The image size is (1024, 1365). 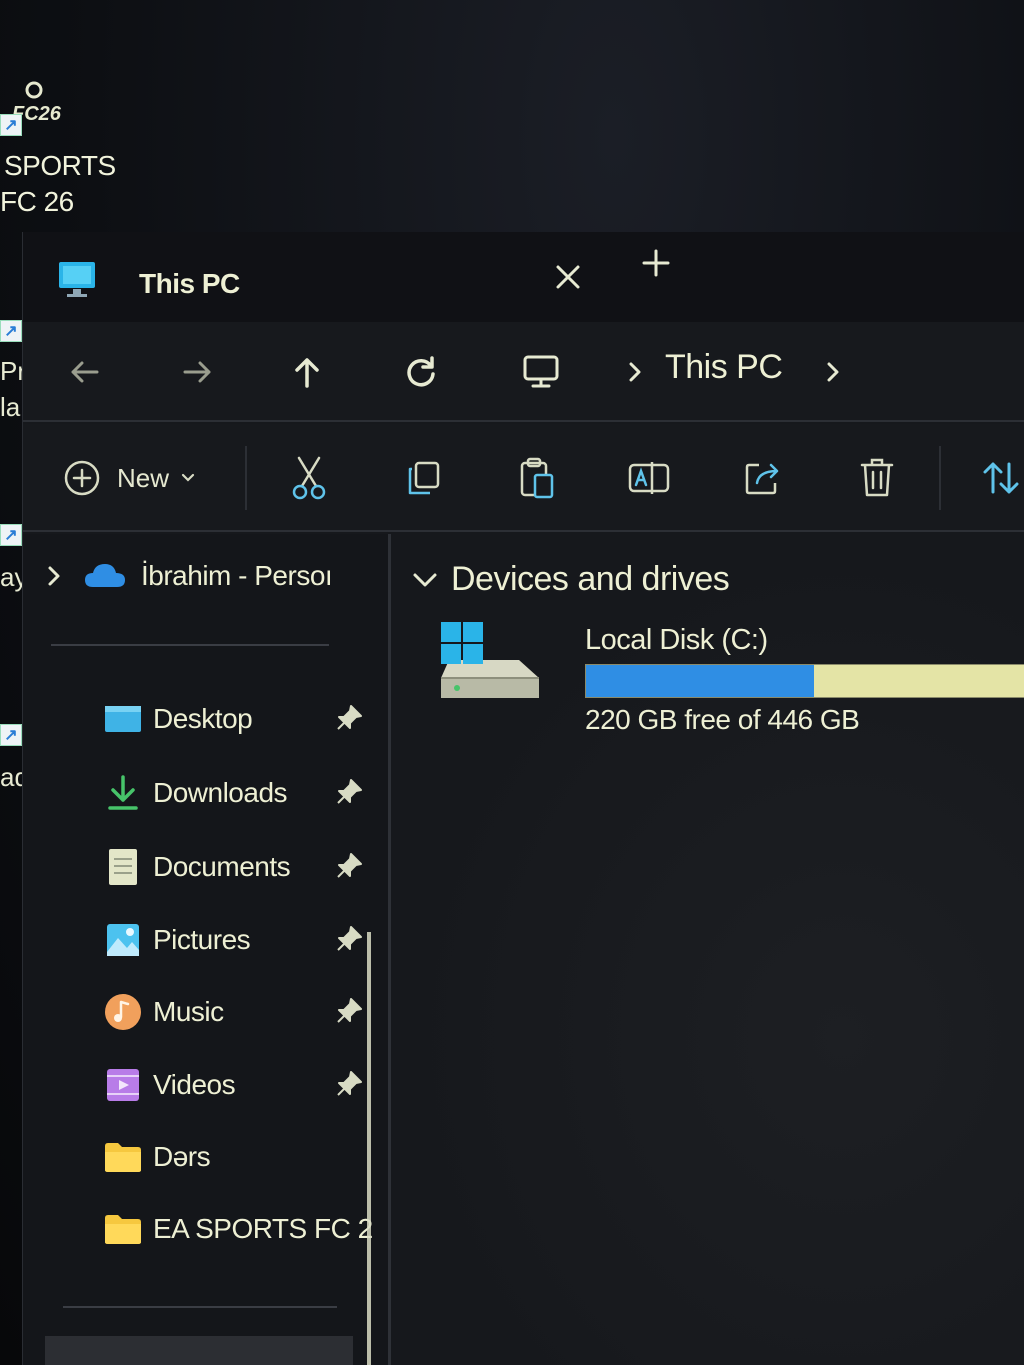 I want to click on drive-name: Local Disk (C:), so click(x=676, y=640).